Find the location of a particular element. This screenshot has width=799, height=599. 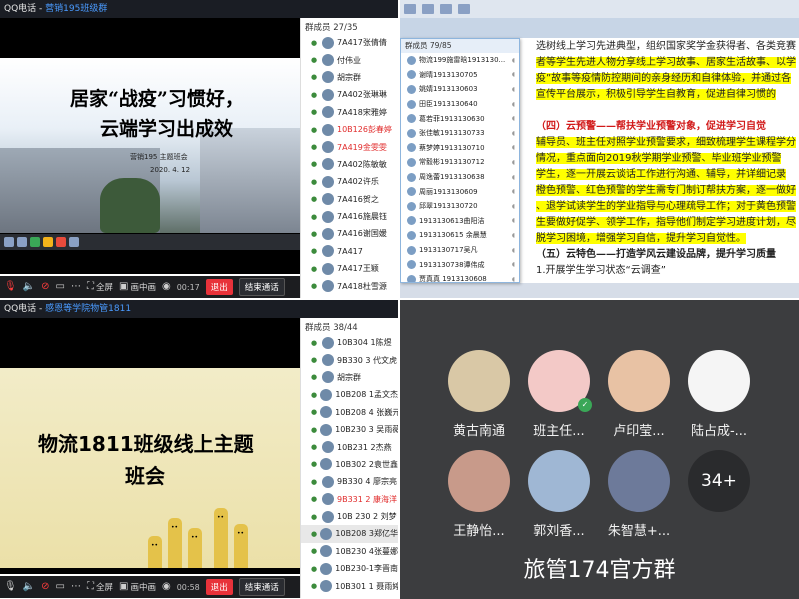

popup-member-row: 1913130717吴凡 ◖ is located at coordinates (460, 250).